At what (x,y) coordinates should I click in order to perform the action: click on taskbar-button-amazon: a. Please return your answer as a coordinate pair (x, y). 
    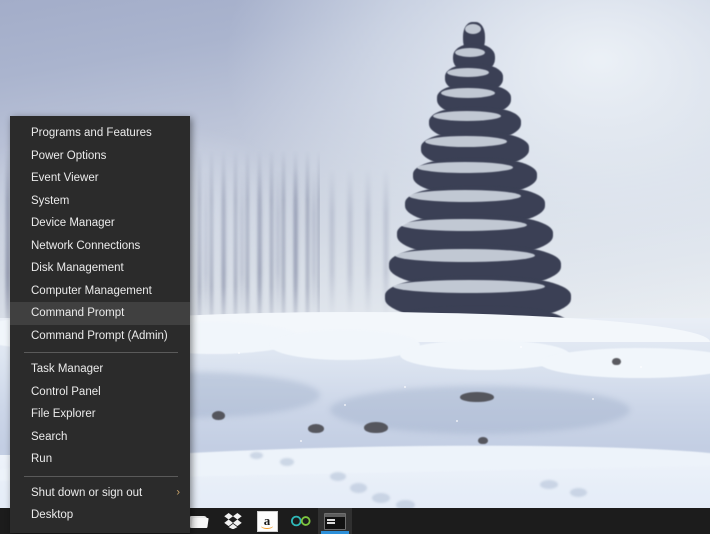
    Looking at the image, I should click on (267, 521).